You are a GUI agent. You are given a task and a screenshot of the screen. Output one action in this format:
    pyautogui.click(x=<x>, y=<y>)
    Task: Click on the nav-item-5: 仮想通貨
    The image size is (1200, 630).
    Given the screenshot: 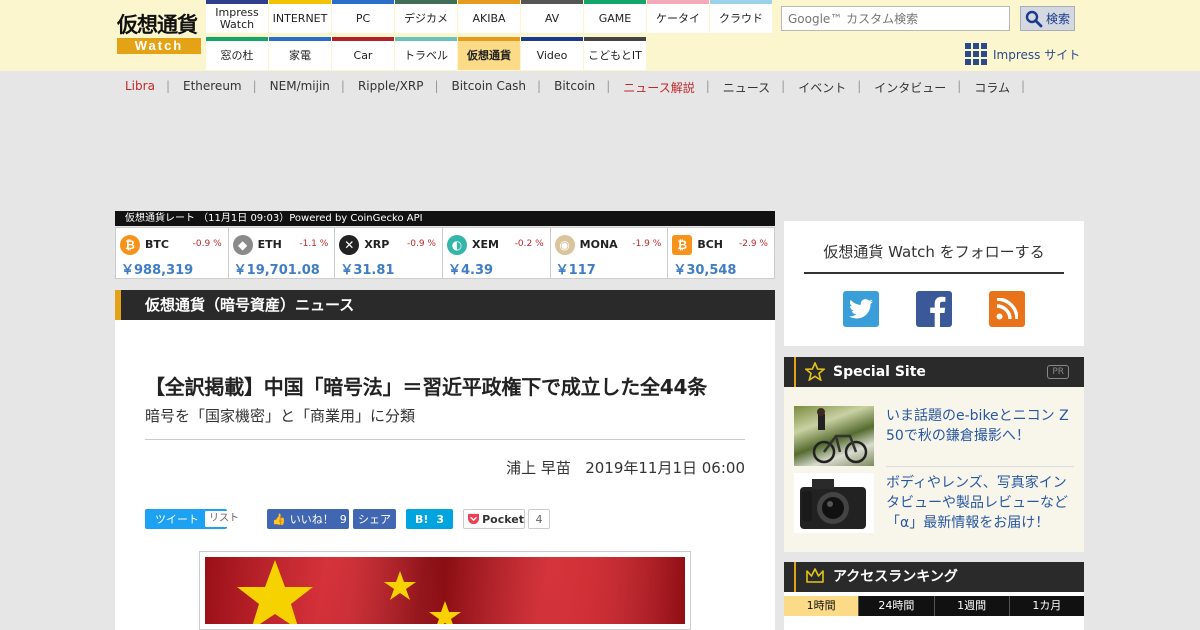 What is the action you would take?
    pyautogui.click(x=489, y=53)
    